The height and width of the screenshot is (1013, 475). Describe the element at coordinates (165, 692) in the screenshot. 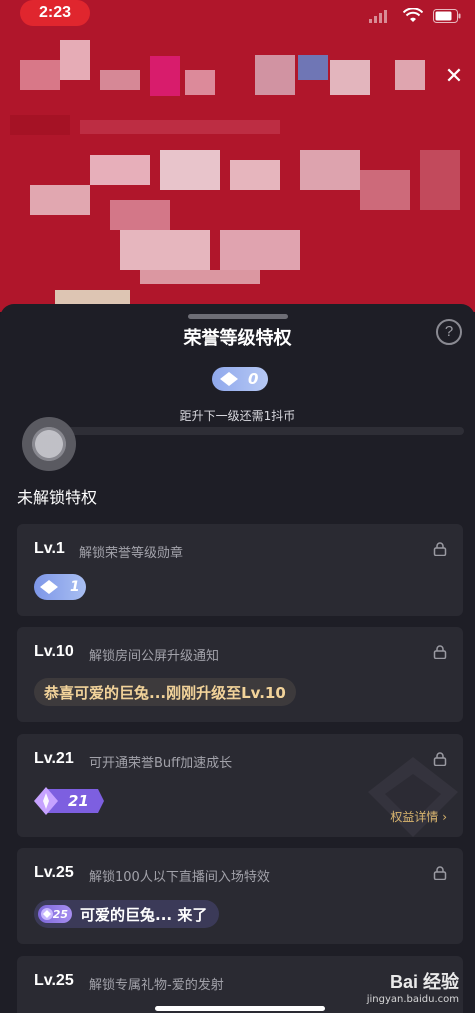

I see `upgrade-notice-preview: 恭喜可爱的巨兔...刚刚升级至Lv.10` at that location.